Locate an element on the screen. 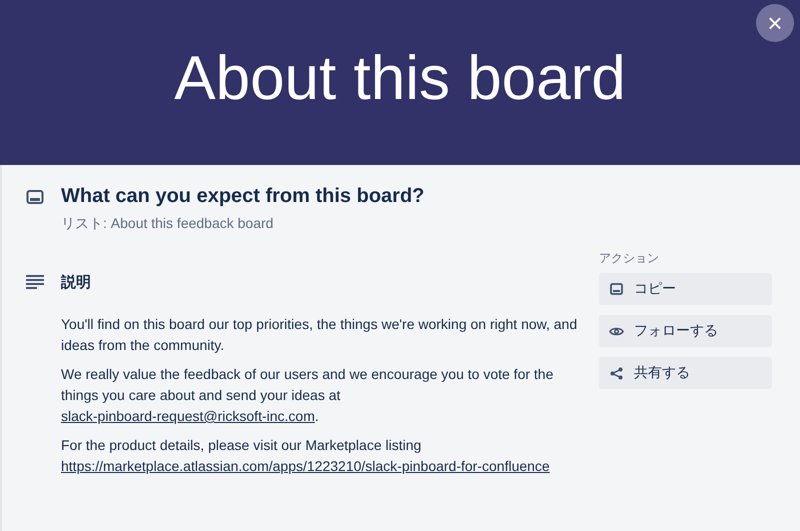  eye-icon is located at coordinates (616, 331).